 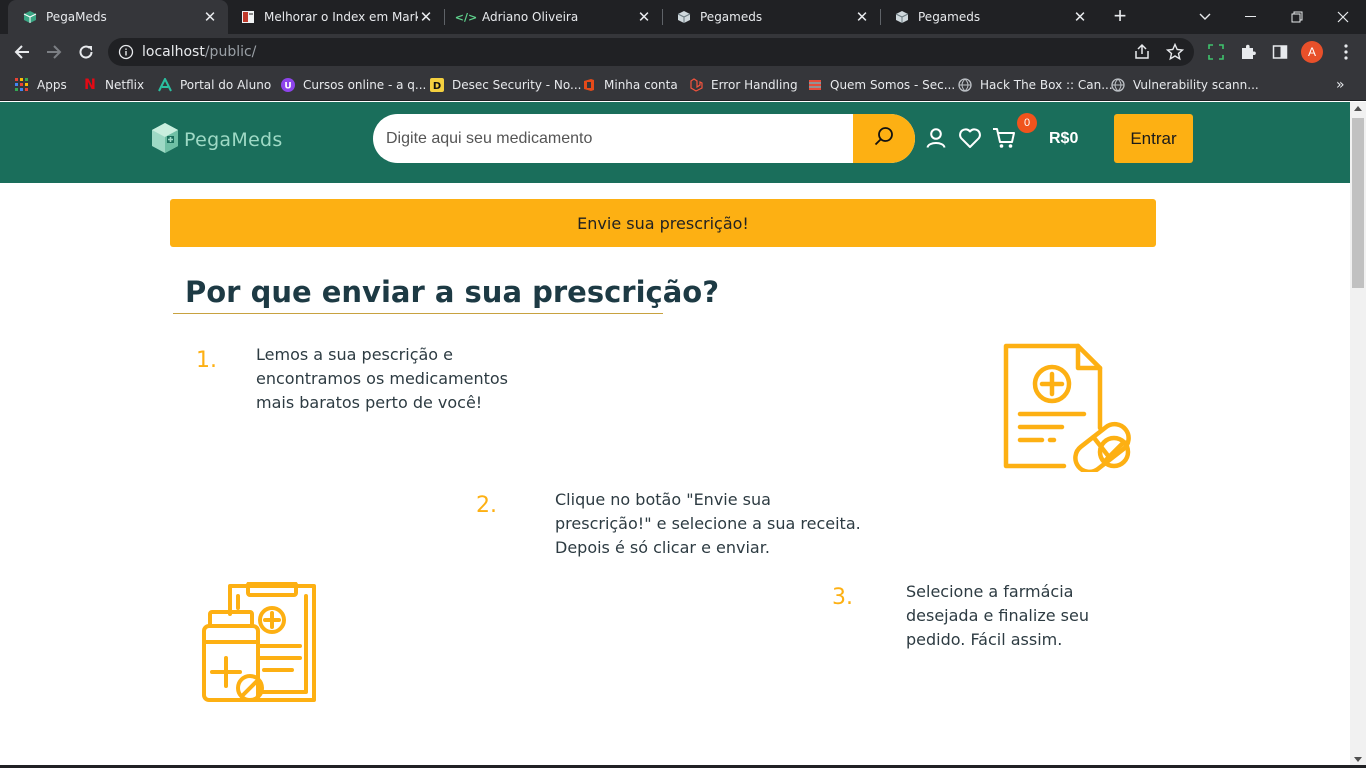 What do you see at coordinates (248, 17) in the screenshot?
I see `document-favicon-icon` at bounding box center [248, 17].